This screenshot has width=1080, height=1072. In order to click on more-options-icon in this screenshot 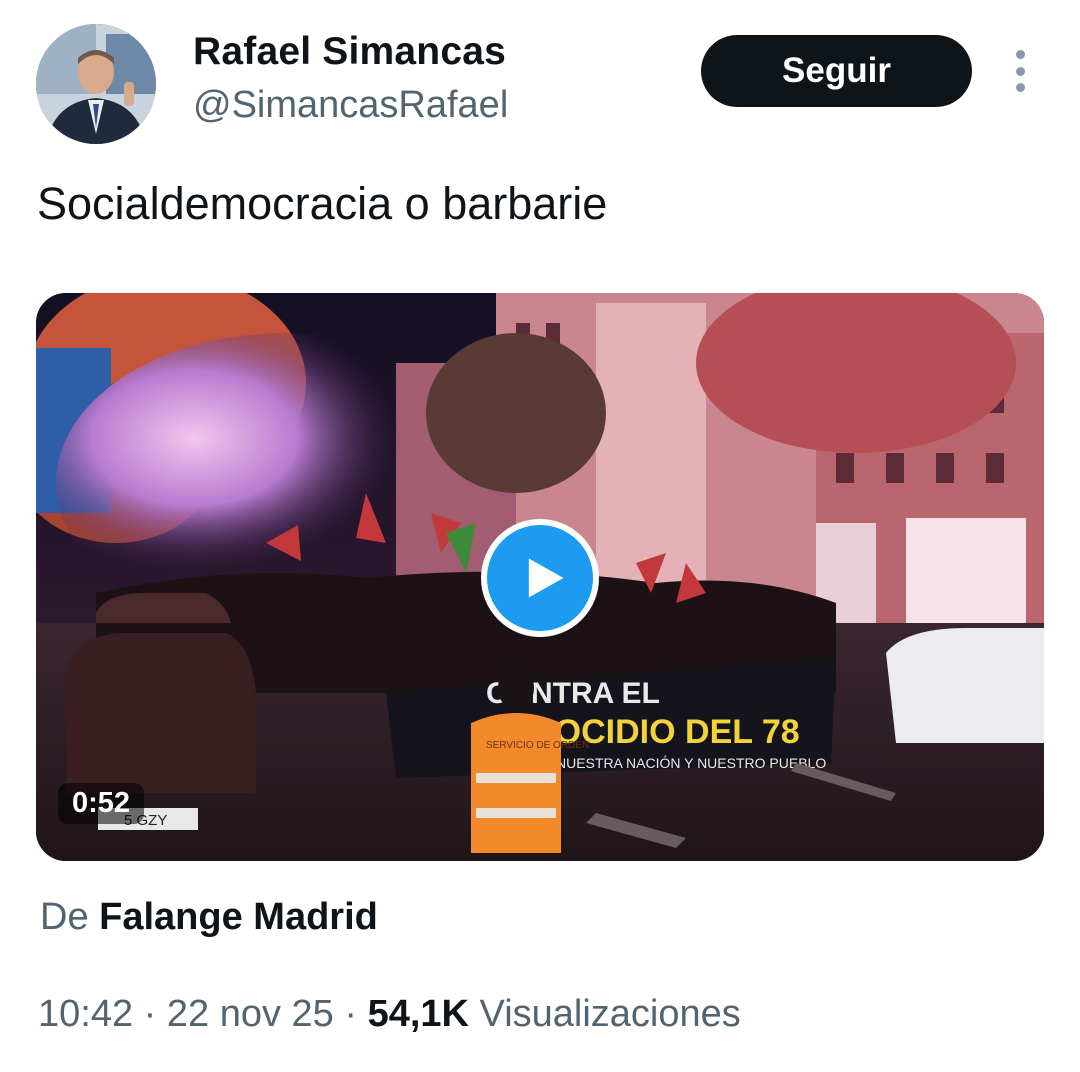, I will do `click(1020, 71)`.